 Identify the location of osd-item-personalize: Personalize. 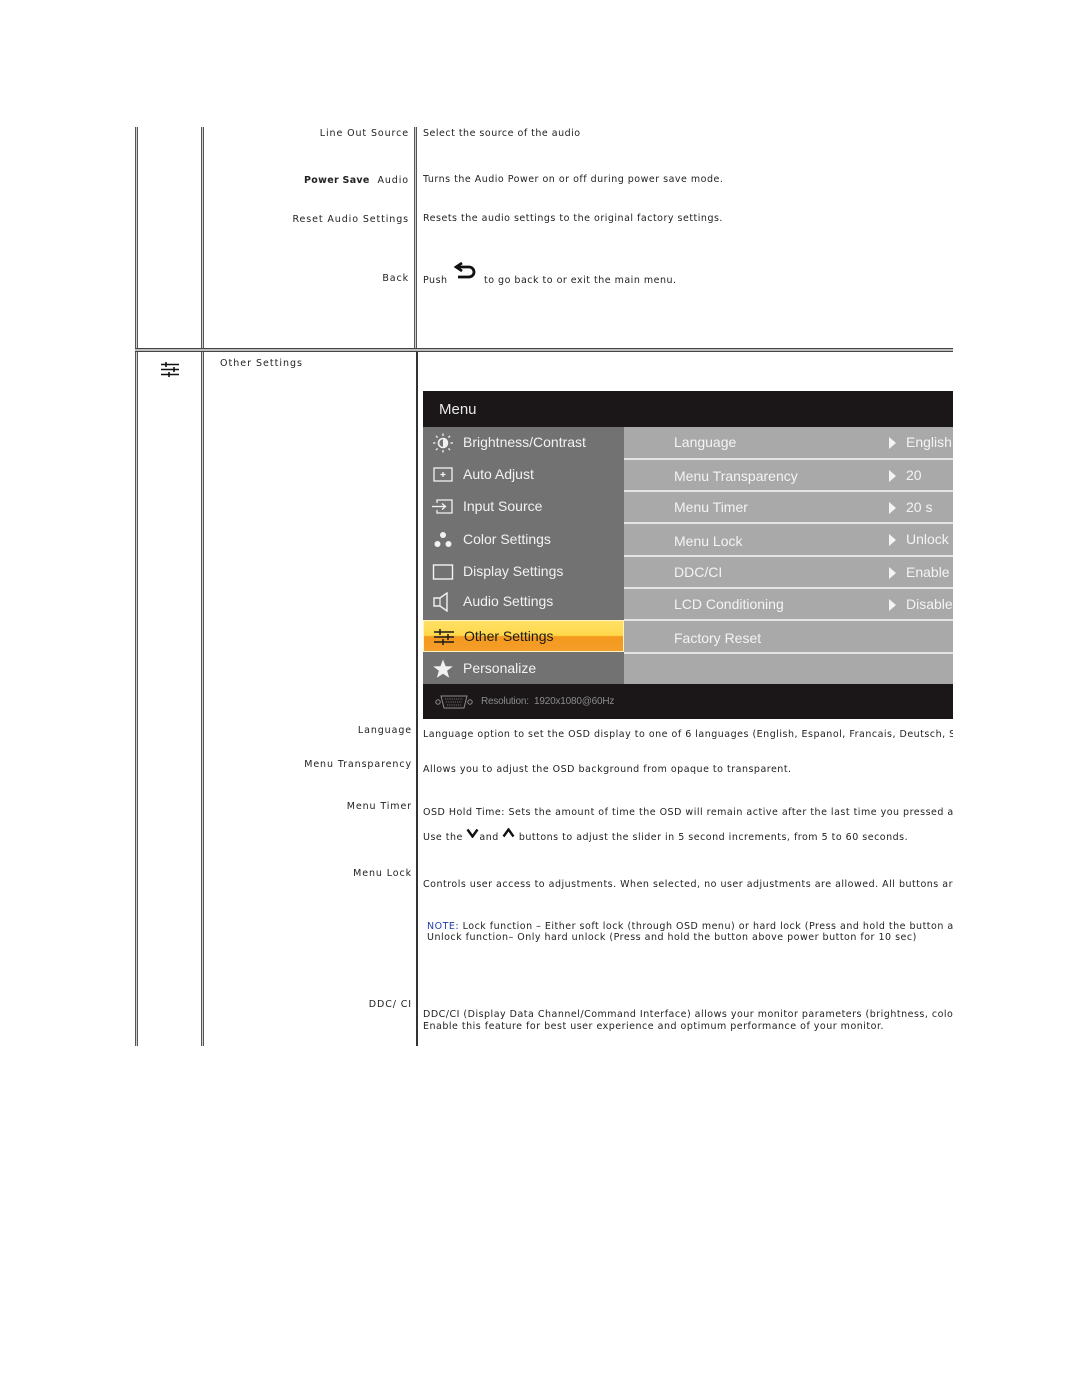
(523, 669).